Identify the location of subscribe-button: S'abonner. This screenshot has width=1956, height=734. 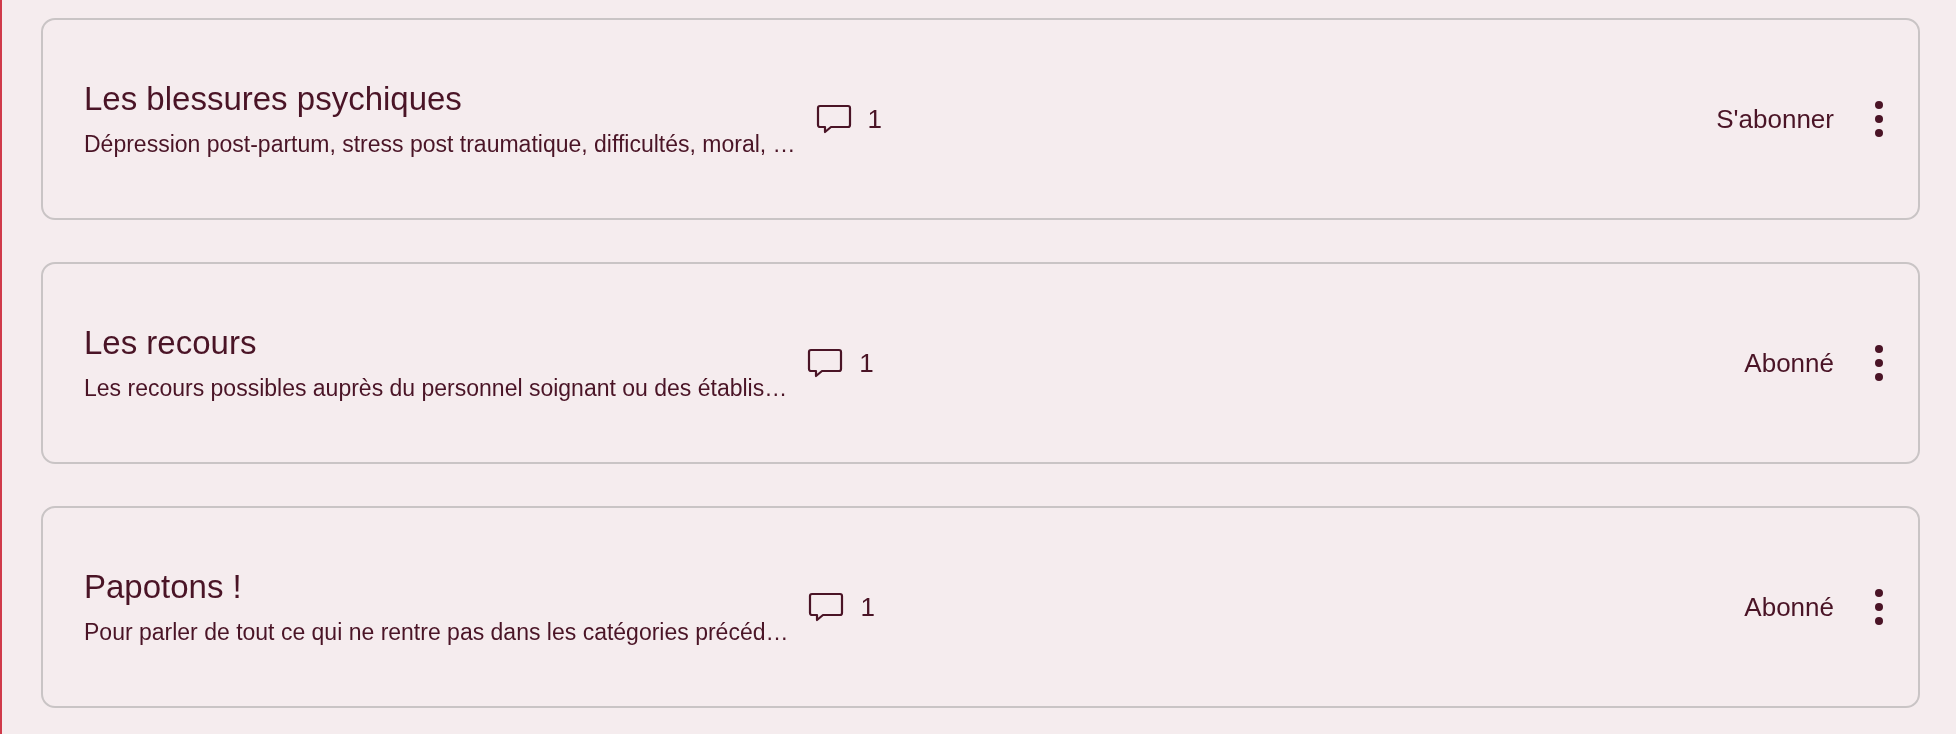
(1775, 119).